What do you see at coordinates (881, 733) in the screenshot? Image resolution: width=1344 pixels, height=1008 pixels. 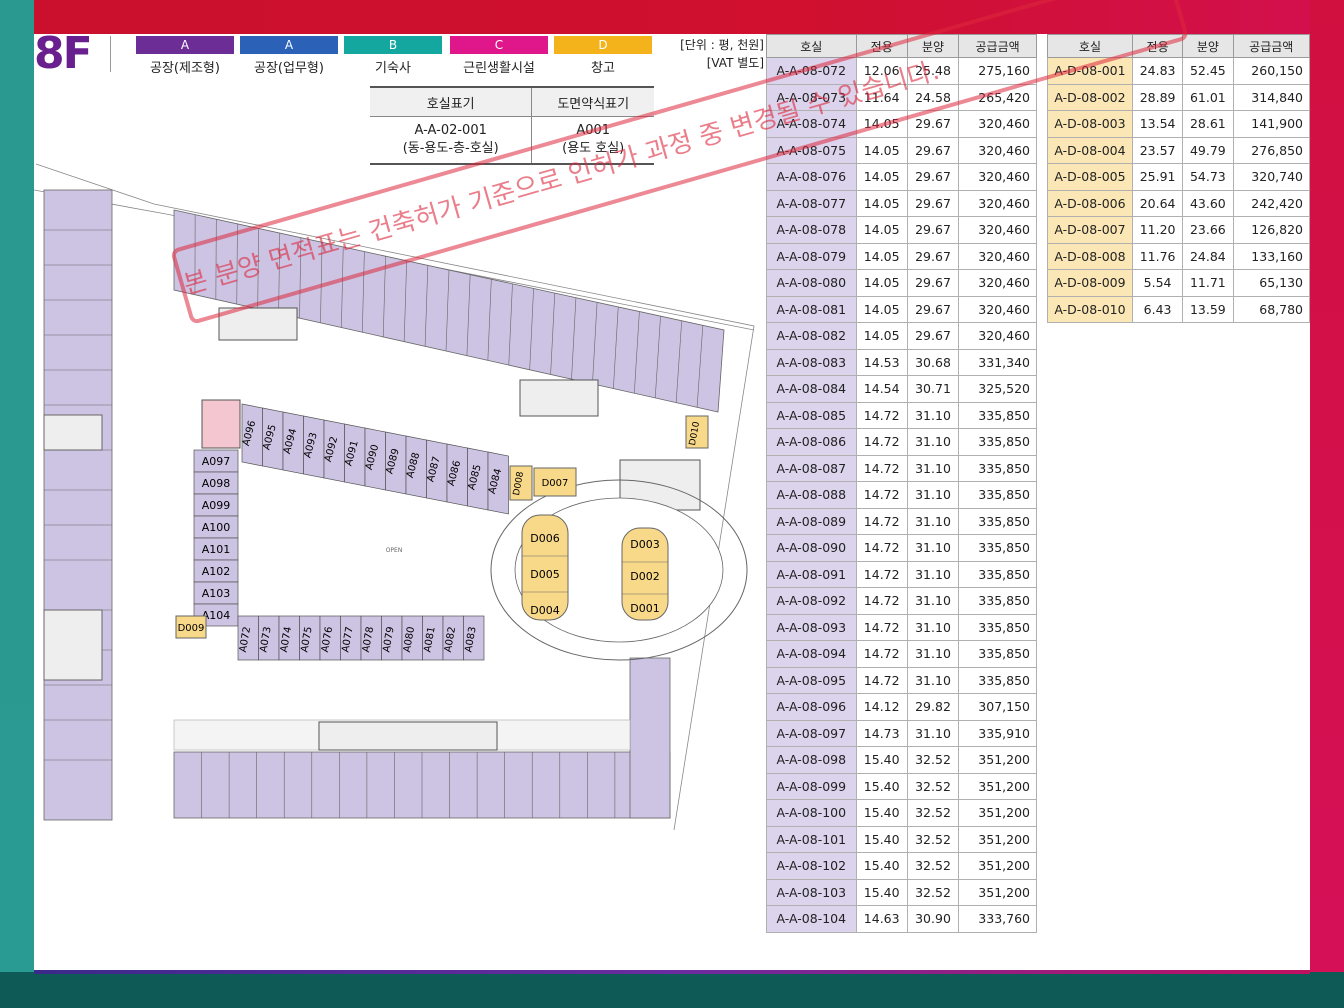 I see `exclusive-area-cell: 14.73` at bounding box center [881, 733].